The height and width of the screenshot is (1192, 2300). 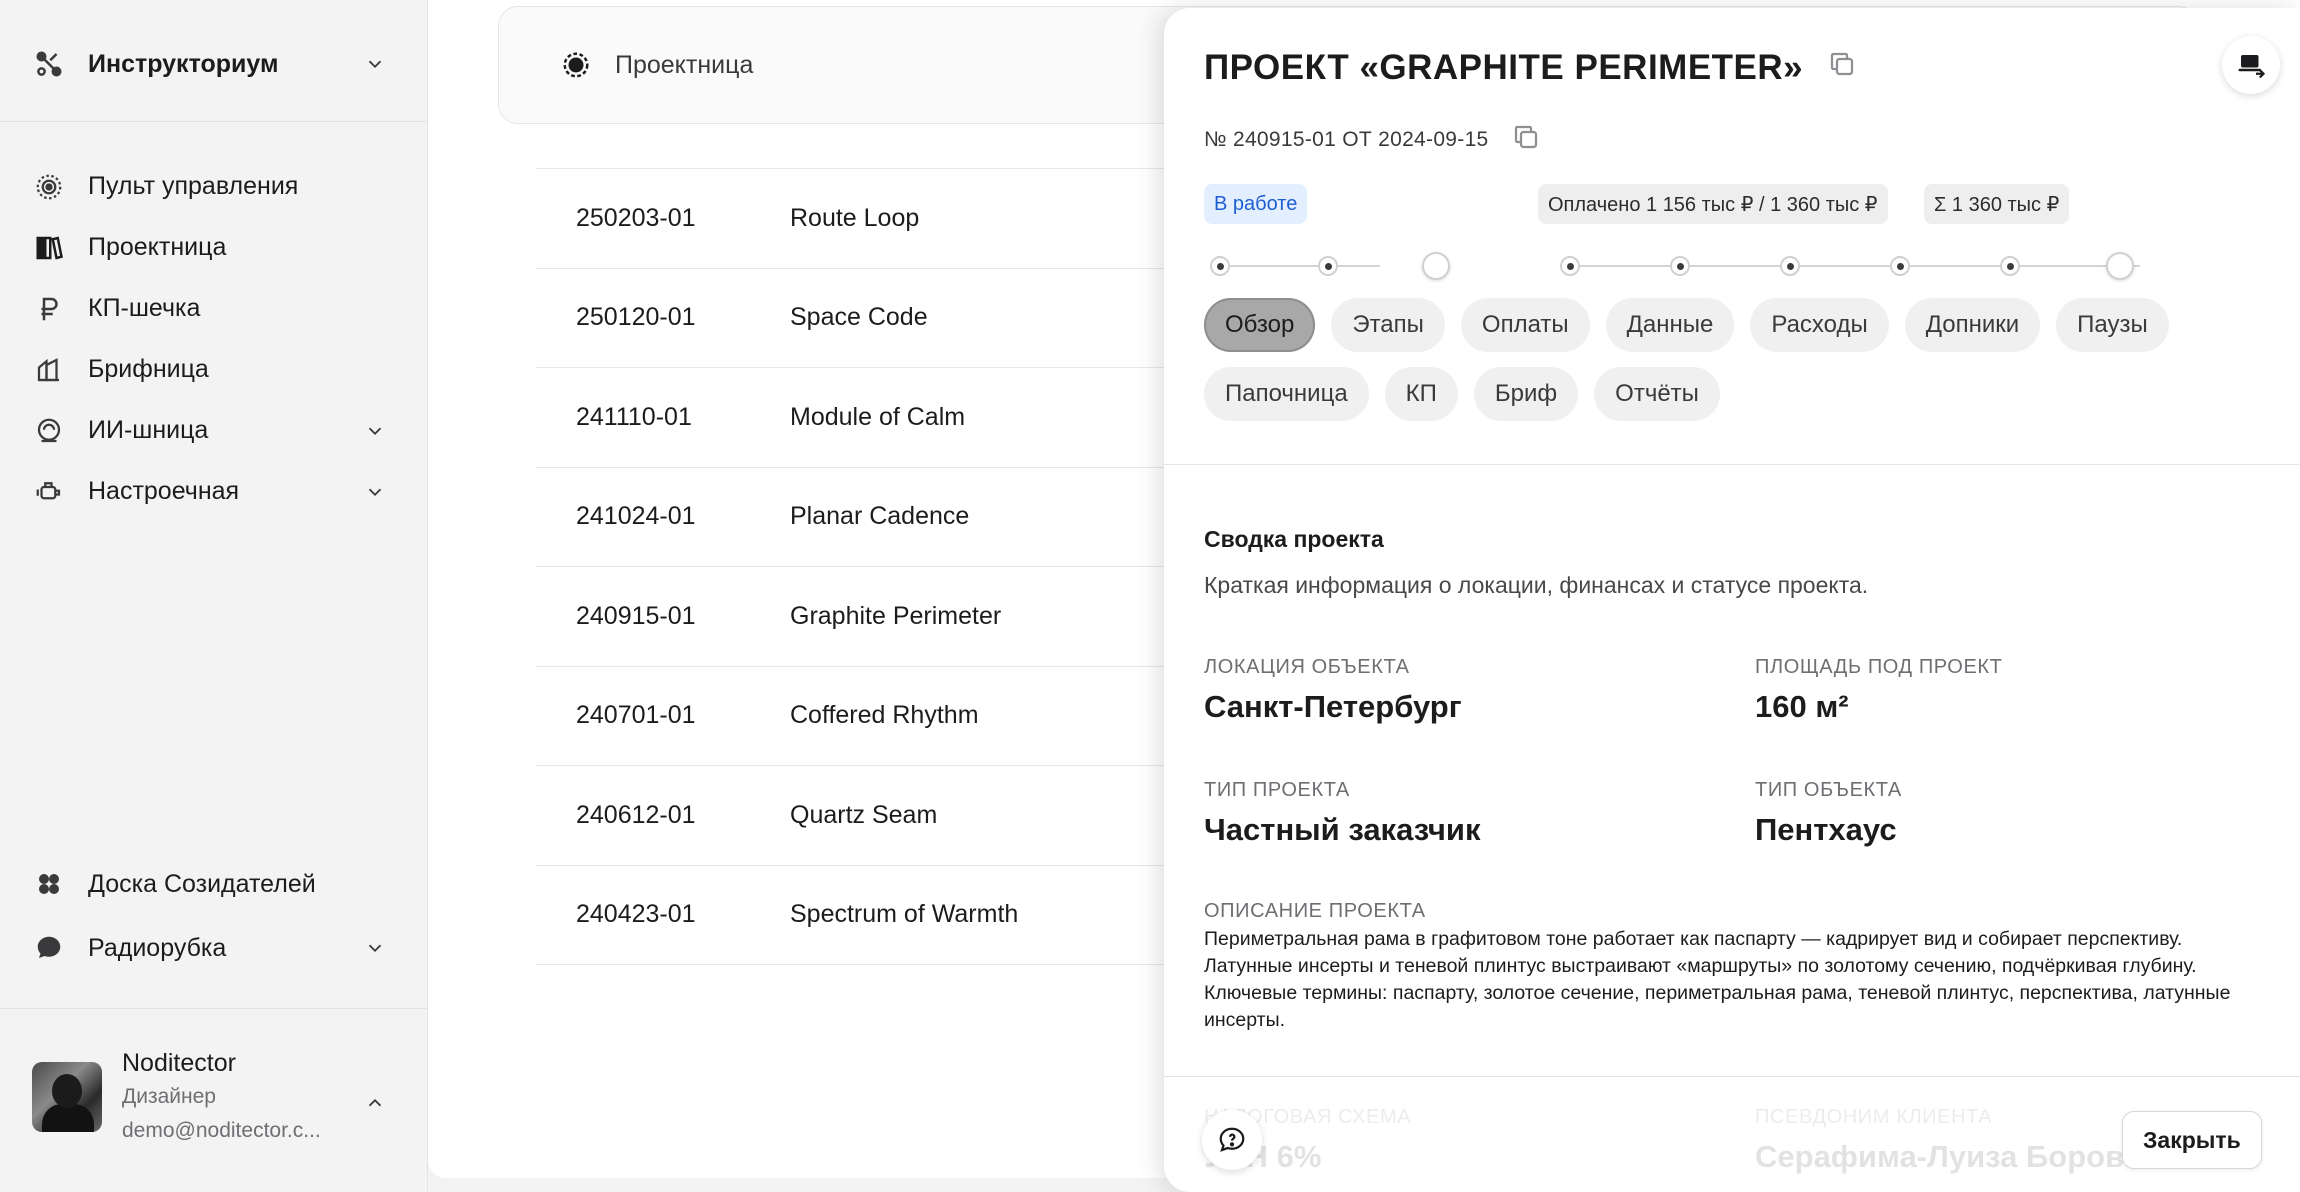 What do you see at coordinates (1333, 706) in the screenshot?
I see `field-value: Санкт-Петербург` at bounding box center [1333, 706].